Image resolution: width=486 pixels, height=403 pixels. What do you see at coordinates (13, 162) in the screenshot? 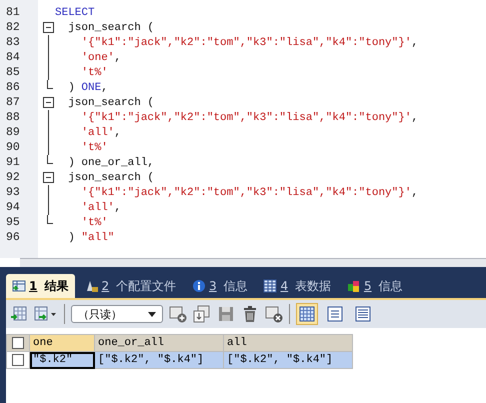
I see `line-number: 91` at bounding box center [13, 162].